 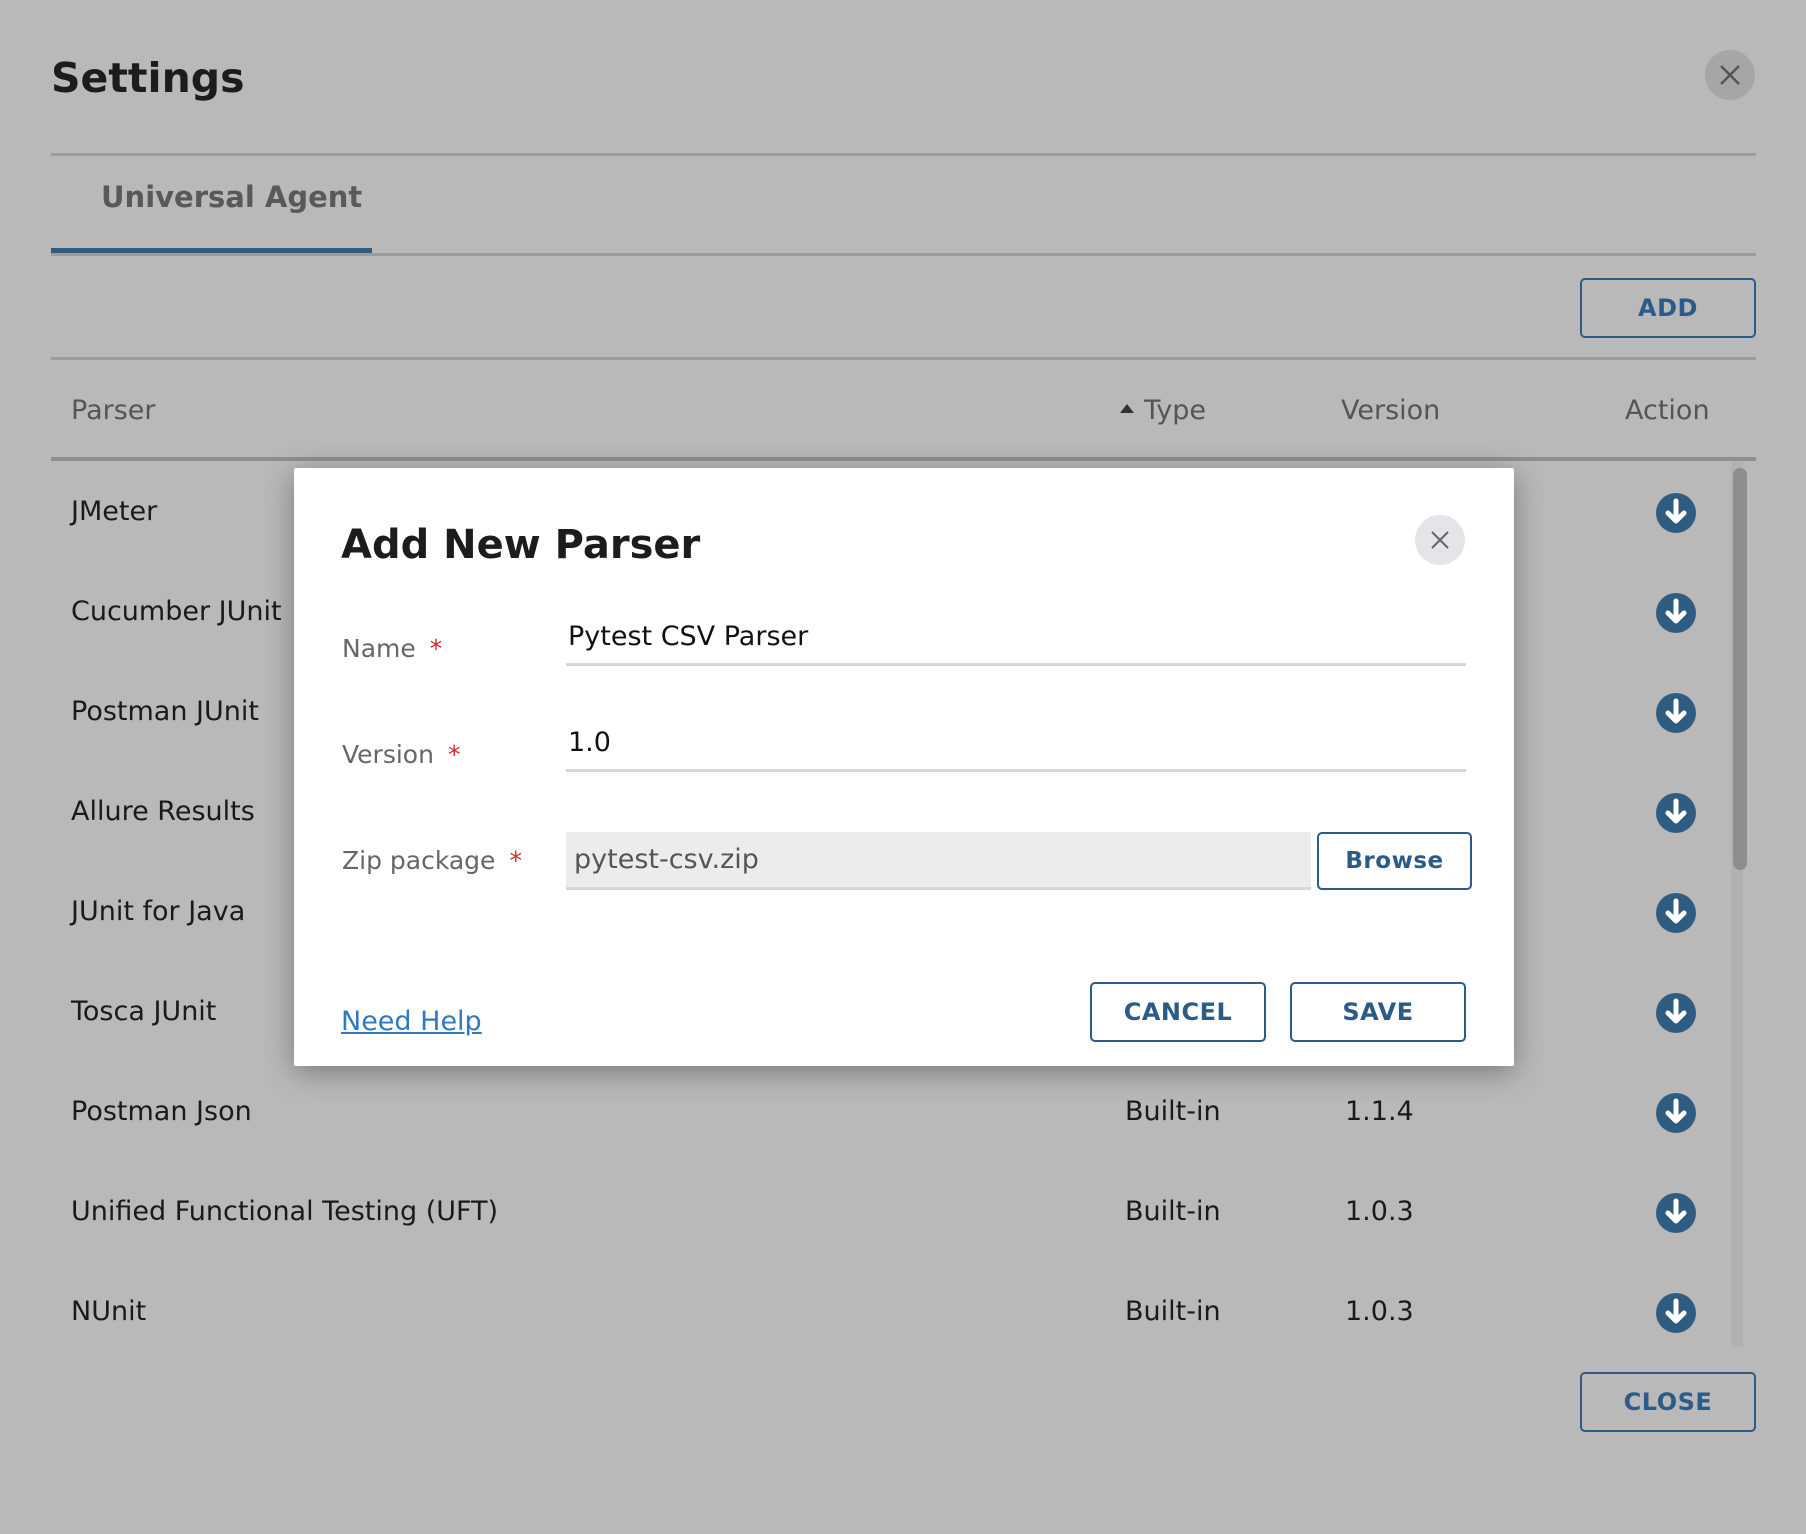 What do you see at coordinates (158, 911) in the screenshot?
I see `row-parser-name: JUnit for Java` at bounding box center [158, 911].